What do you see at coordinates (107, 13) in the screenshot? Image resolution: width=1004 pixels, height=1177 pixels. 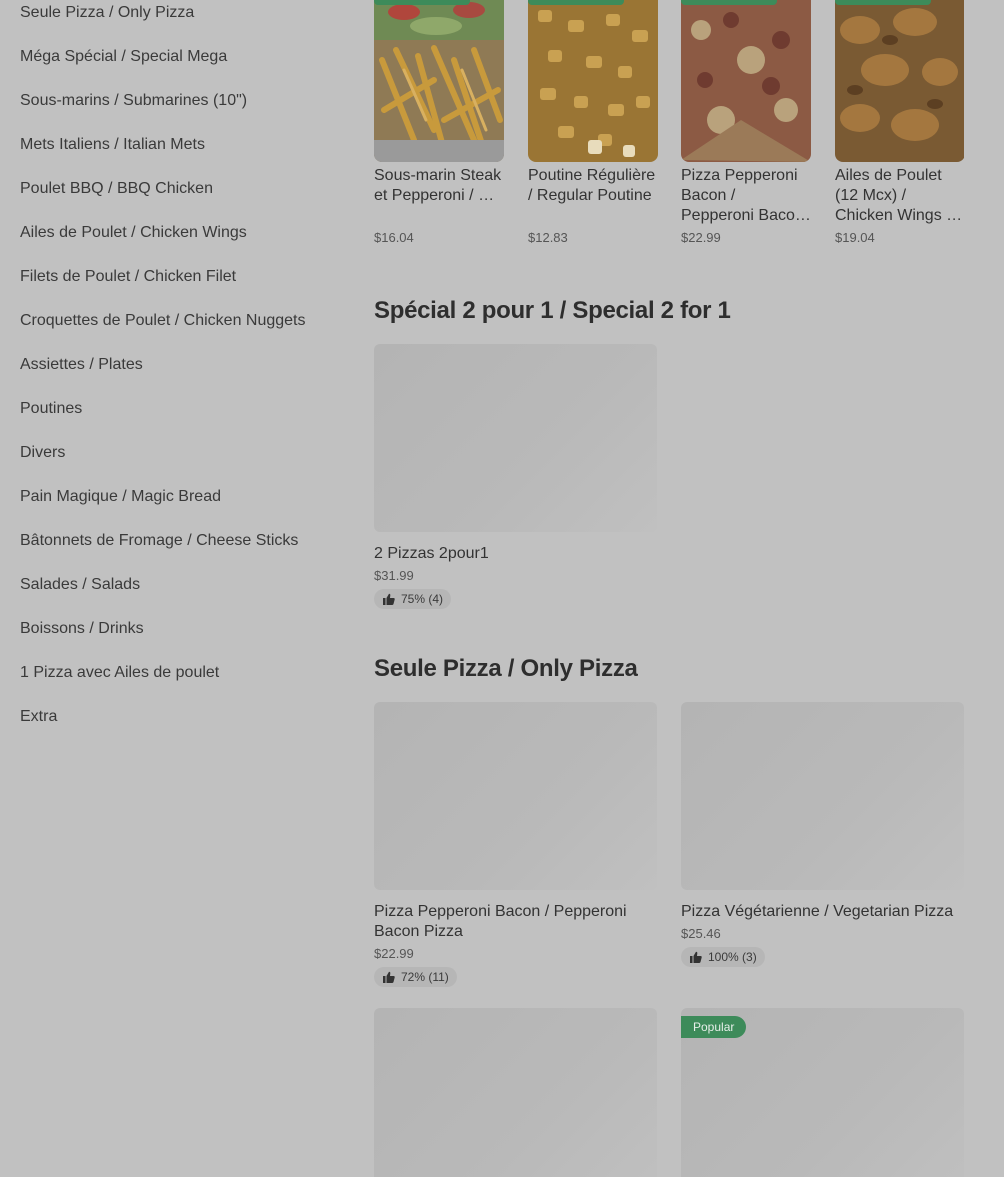 I see `sidebar-item-only-pizza: Seule Pizza / Only Pizza` at bounding box center [107, 13].